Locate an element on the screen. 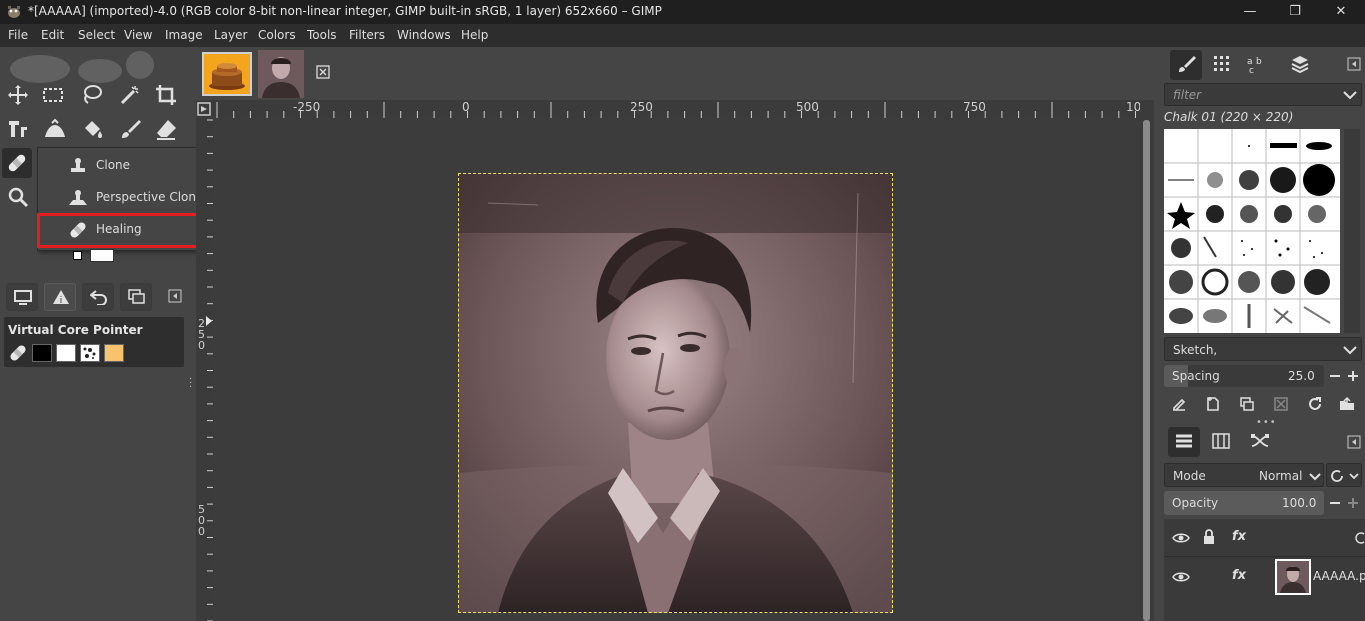 The image size is (1365, 621). minimize-button: — is located at coordinates (1250, 12).